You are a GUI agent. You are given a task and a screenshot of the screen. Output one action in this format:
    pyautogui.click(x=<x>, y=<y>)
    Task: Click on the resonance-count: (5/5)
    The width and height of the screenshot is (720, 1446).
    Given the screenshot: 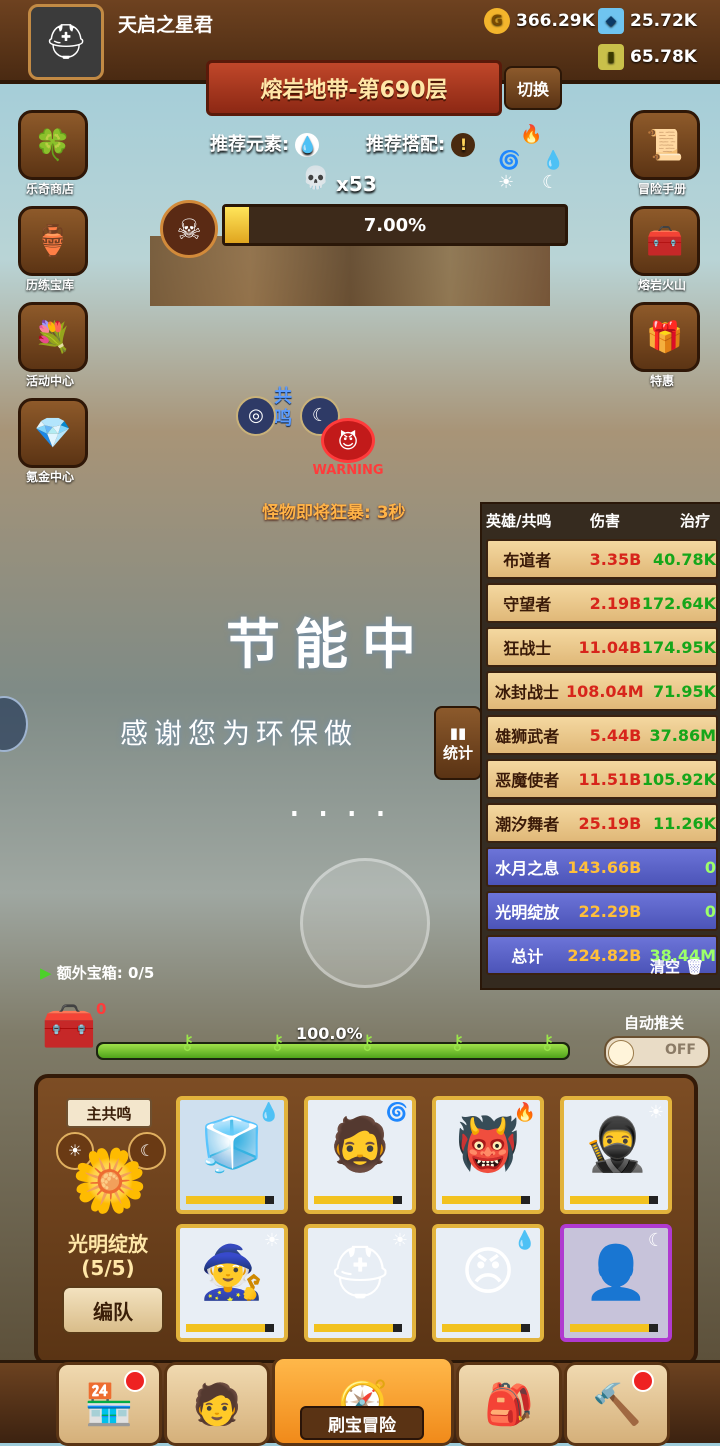 What is the action you would take?
    pyautogui.click(x=108, y=1268)
    